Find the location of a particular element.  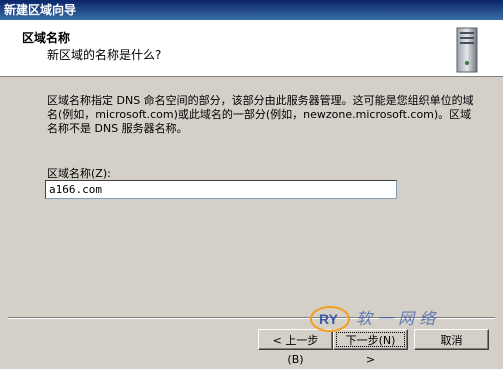

zone-name-label: 区域名称(Z): is located at coordinates (79, 173).